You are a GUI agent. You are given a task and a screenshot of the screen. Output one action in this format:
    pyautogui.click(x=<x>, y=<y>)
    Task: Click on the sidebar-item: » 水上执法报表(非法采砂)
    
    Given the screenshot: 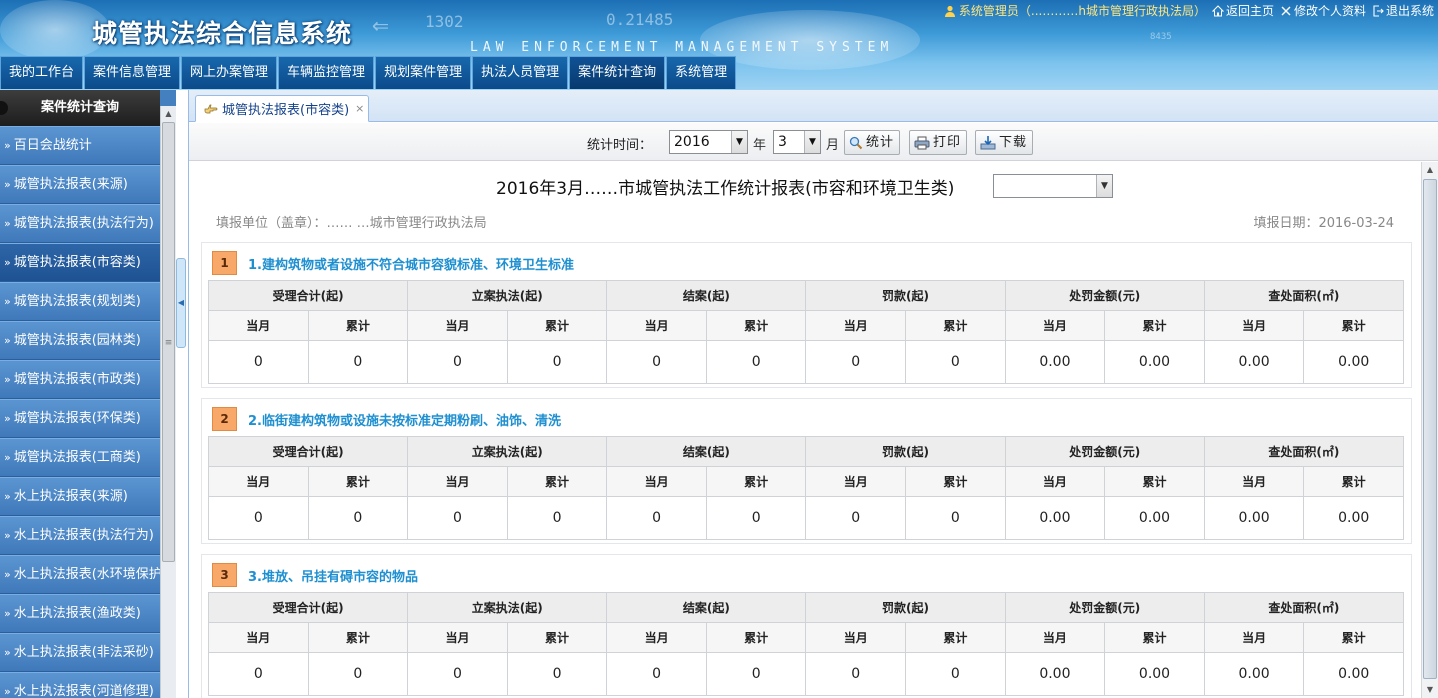 What is the action you would take?
    pyautogui.click(x=80, y=652)
    